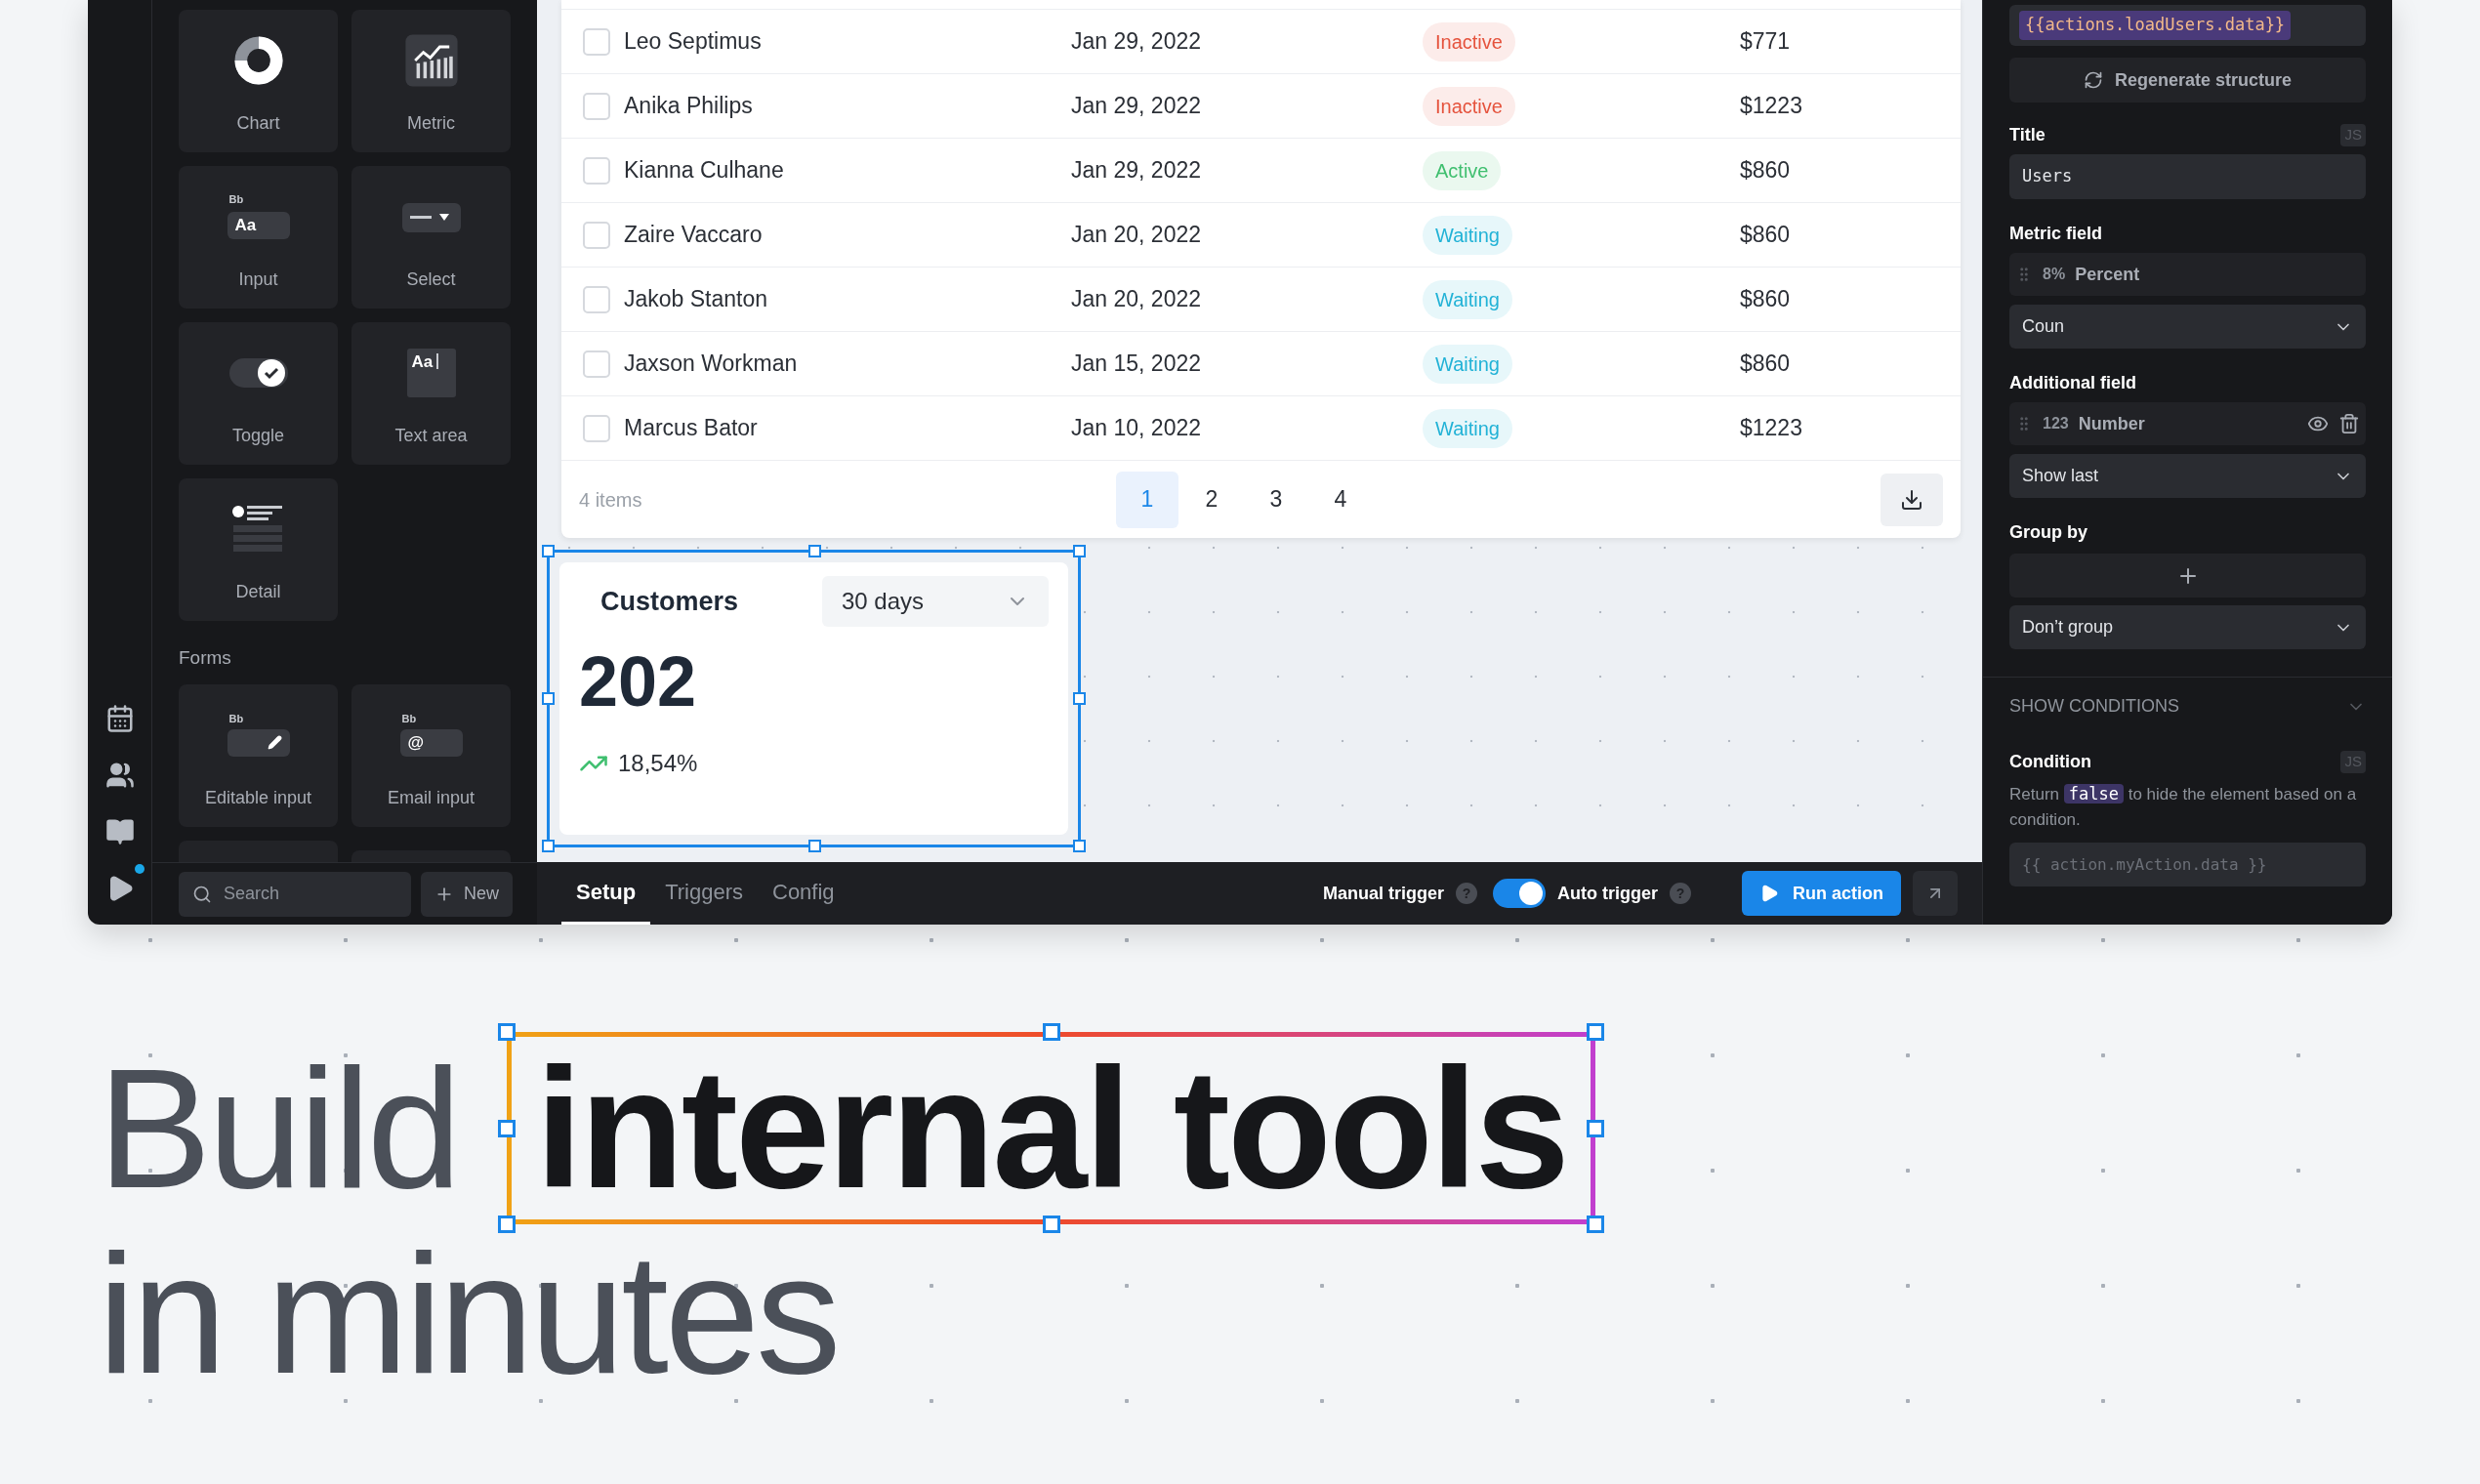 This screenshot has height=1484, width=2480. I want to click on field-name: Number, so click(2111, 424).